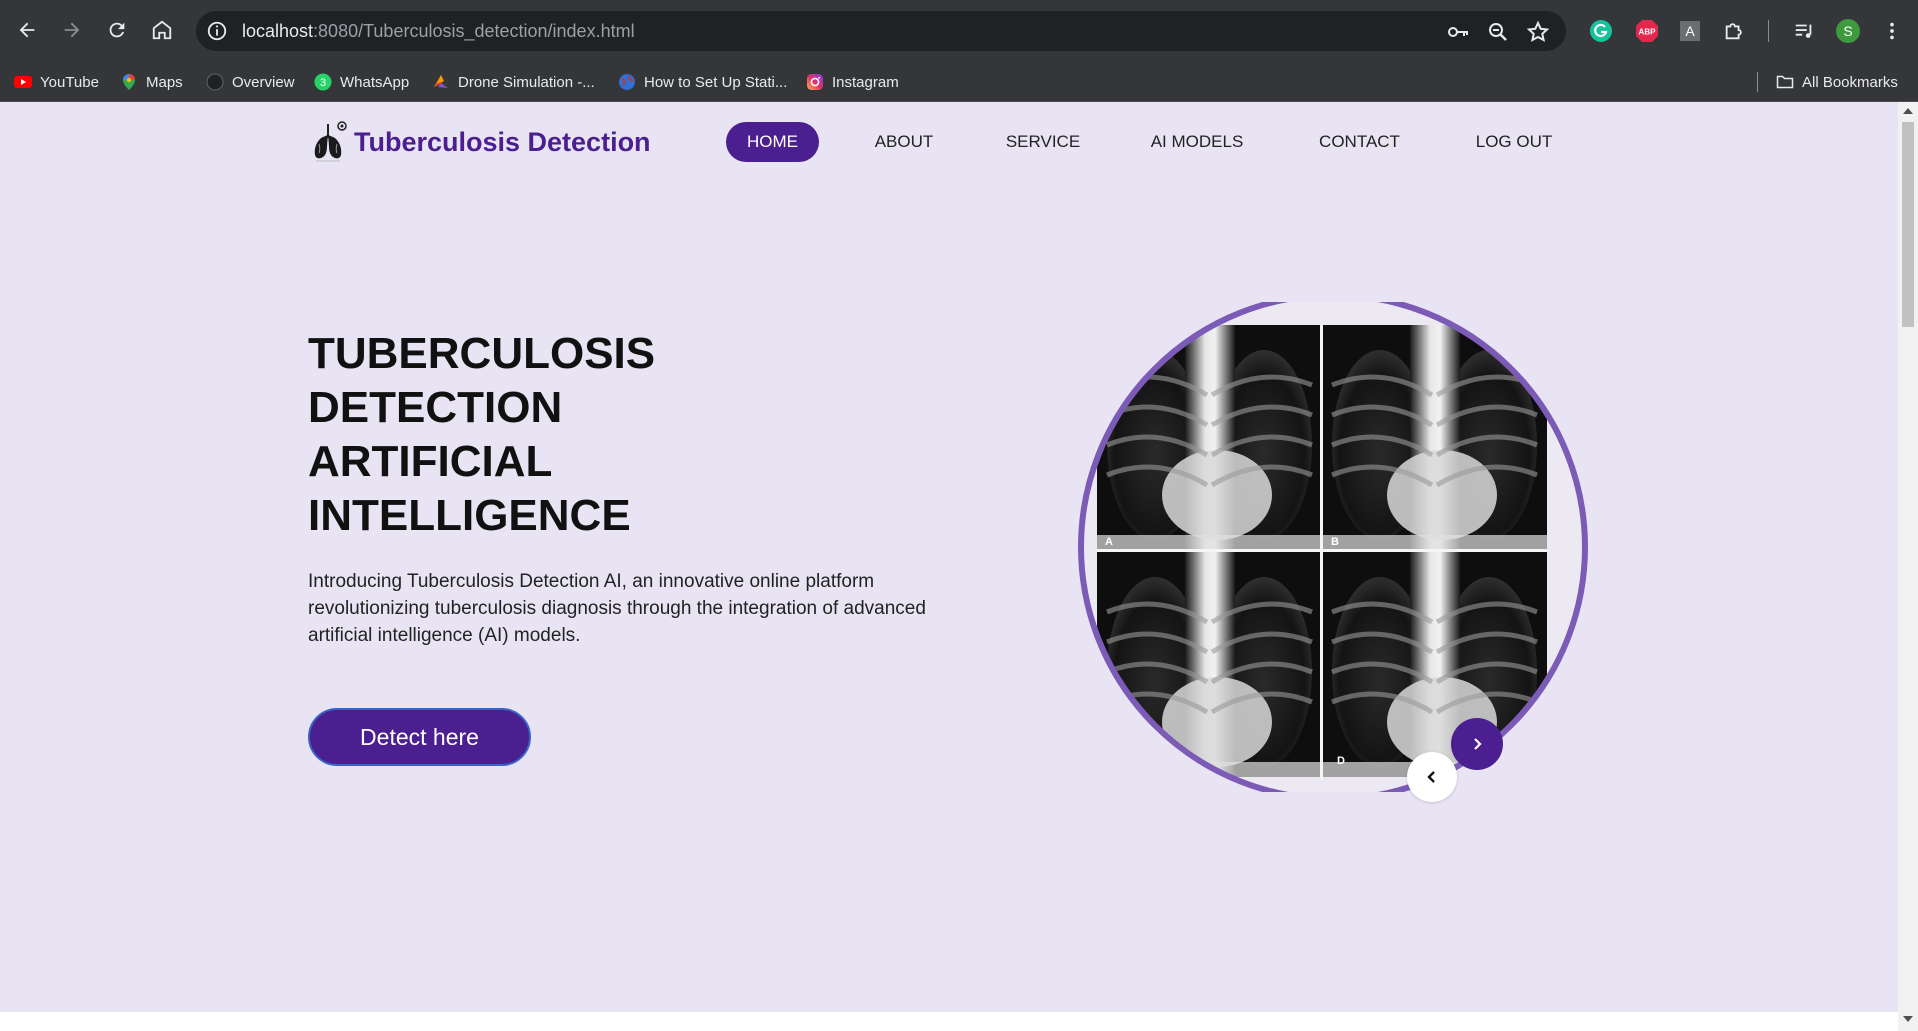 The height and width of the screenshot is (1031, 1918). I want to click on chevron-right-icon, so click(1478, 744).